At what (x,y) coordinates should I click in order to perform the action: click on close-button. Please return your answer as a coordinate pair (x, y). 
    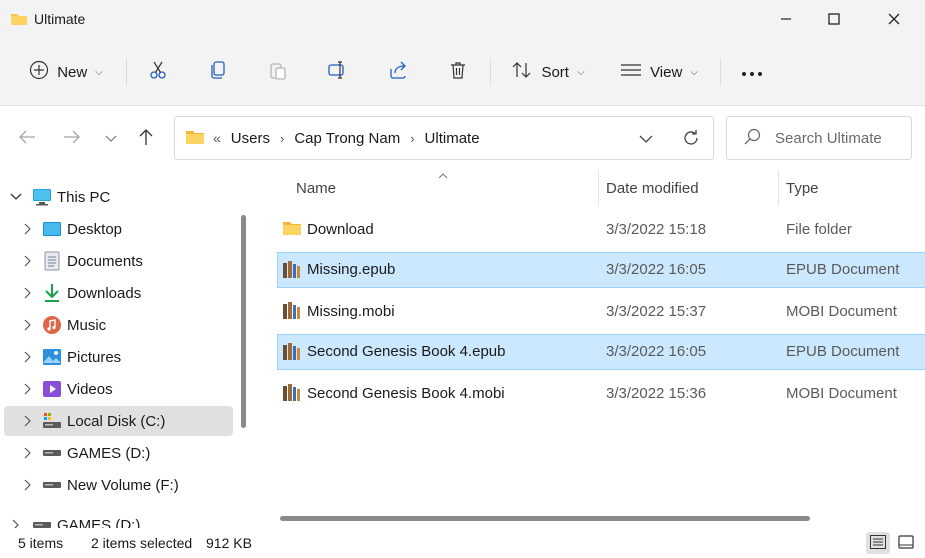
    Looking at the image, I should click on (894, 20).